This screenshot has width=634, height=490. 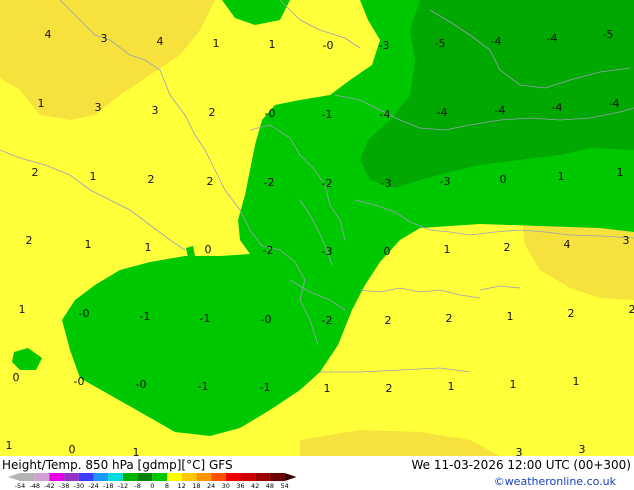 What do you see at coordinates (521, 465) in the screenshot?
I see `valid-time: We 11-03-2026 12:00 UTC (00+300)` at bounding box center [521, 465].